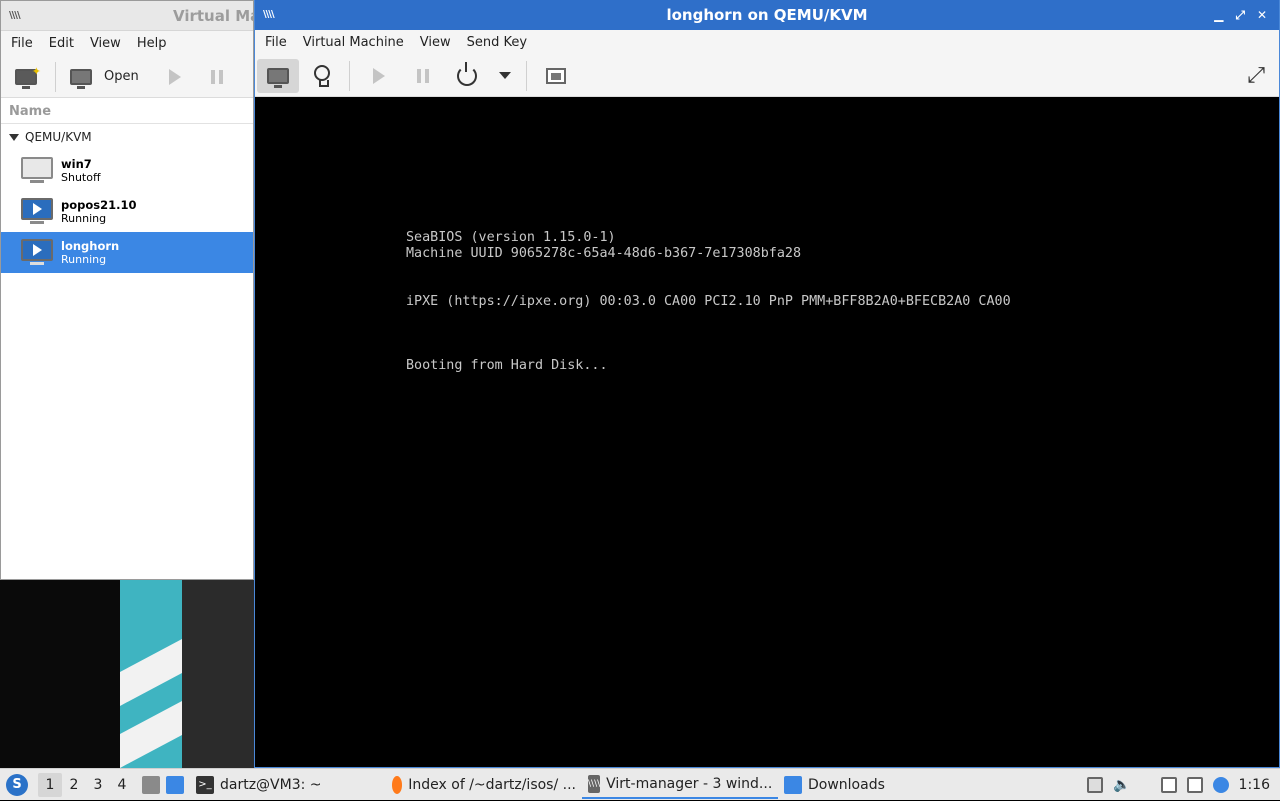 This screenshot has width=1280, height=801. I want to click on close-icon: ✕, so click(1262, 15).